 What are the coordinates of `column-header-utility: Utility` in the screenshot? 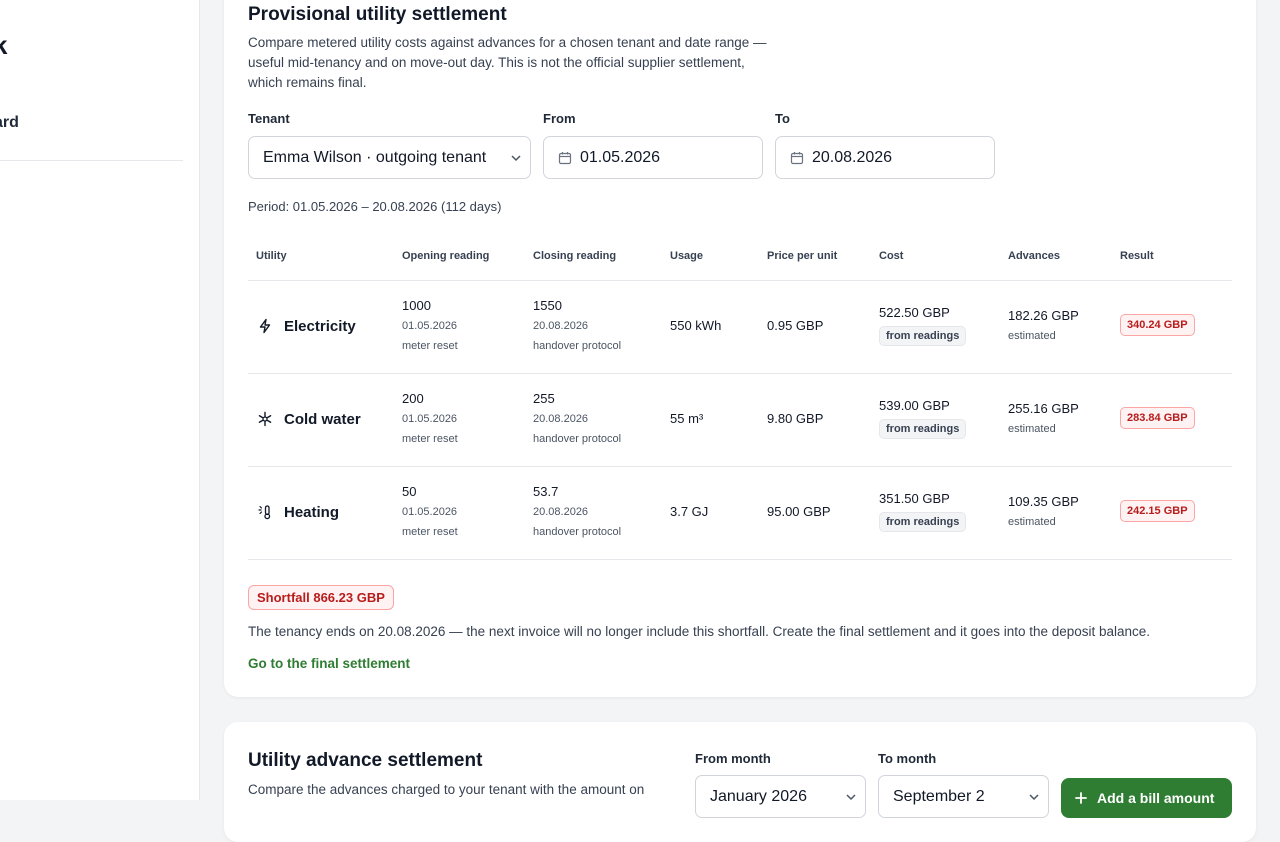 It's located at (271, 256).